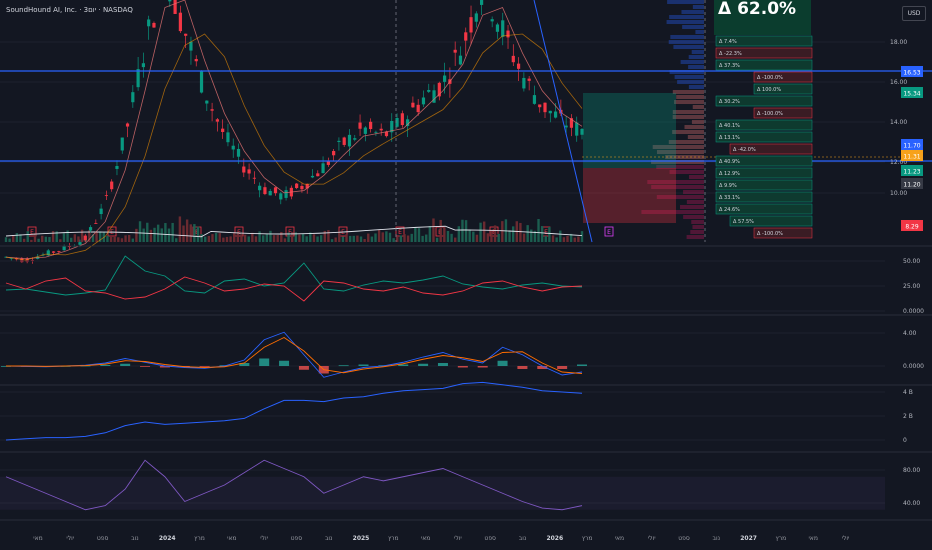  What do you see at coordinates (69, 10) in the screenshot?
I see `symbol-title: SoundHound AI, Inc. · 3יום · NASDAQ` at bounding box center [69, 10].